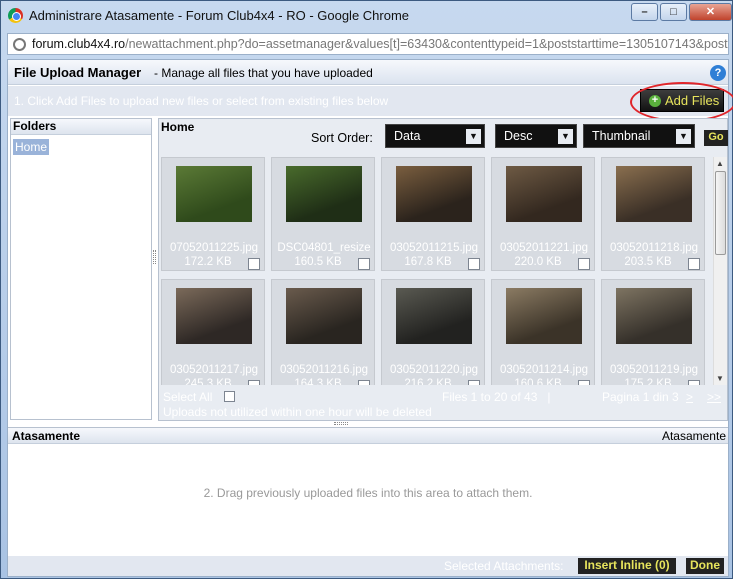  Describe the element at coordinates (640, 397) in the screenshot. I see `pagination-text: Pagina 1 din 3` at that location.